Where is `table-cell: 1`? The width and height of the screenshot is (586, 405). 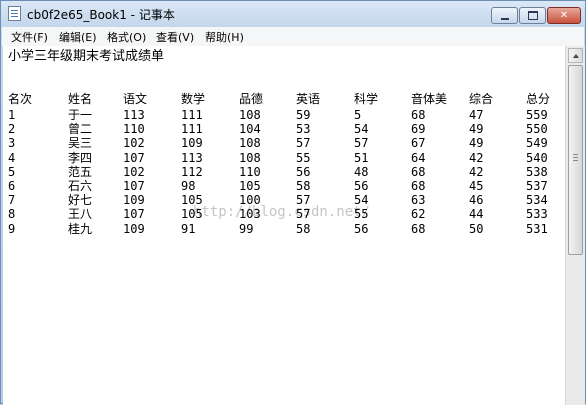
table-cell: 1 is located at coordinates (12, 115).